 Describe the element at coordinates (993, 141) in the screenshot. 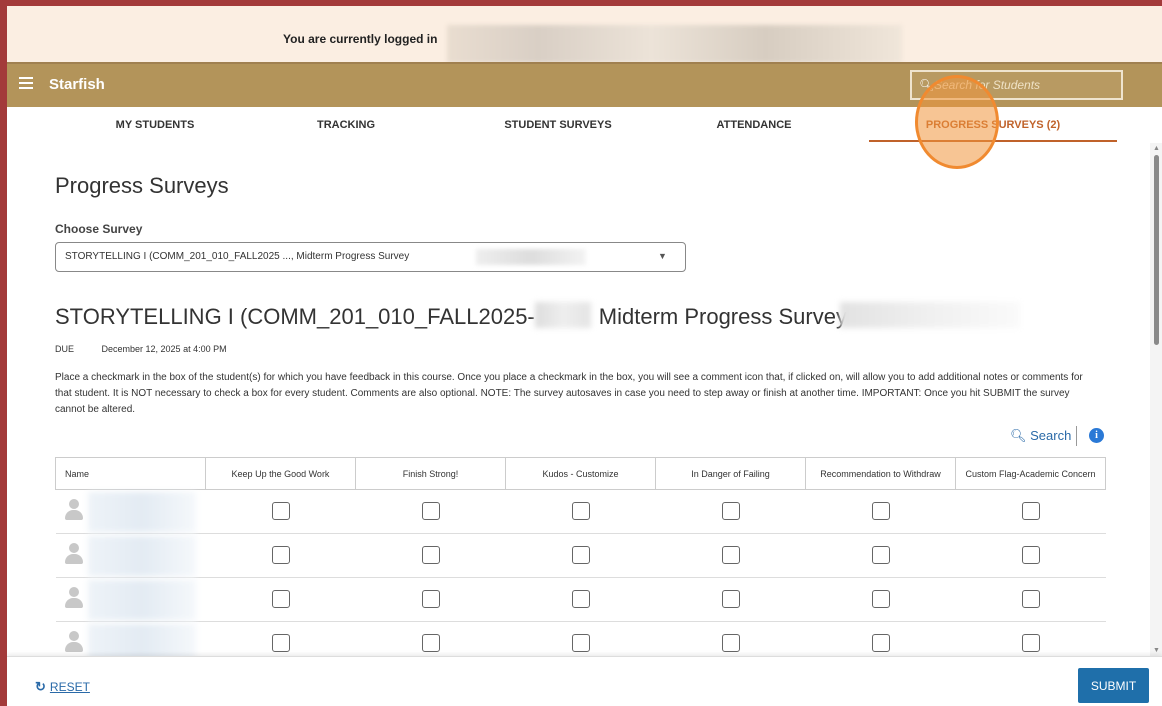

I see `active-tab-indicator` at that location.